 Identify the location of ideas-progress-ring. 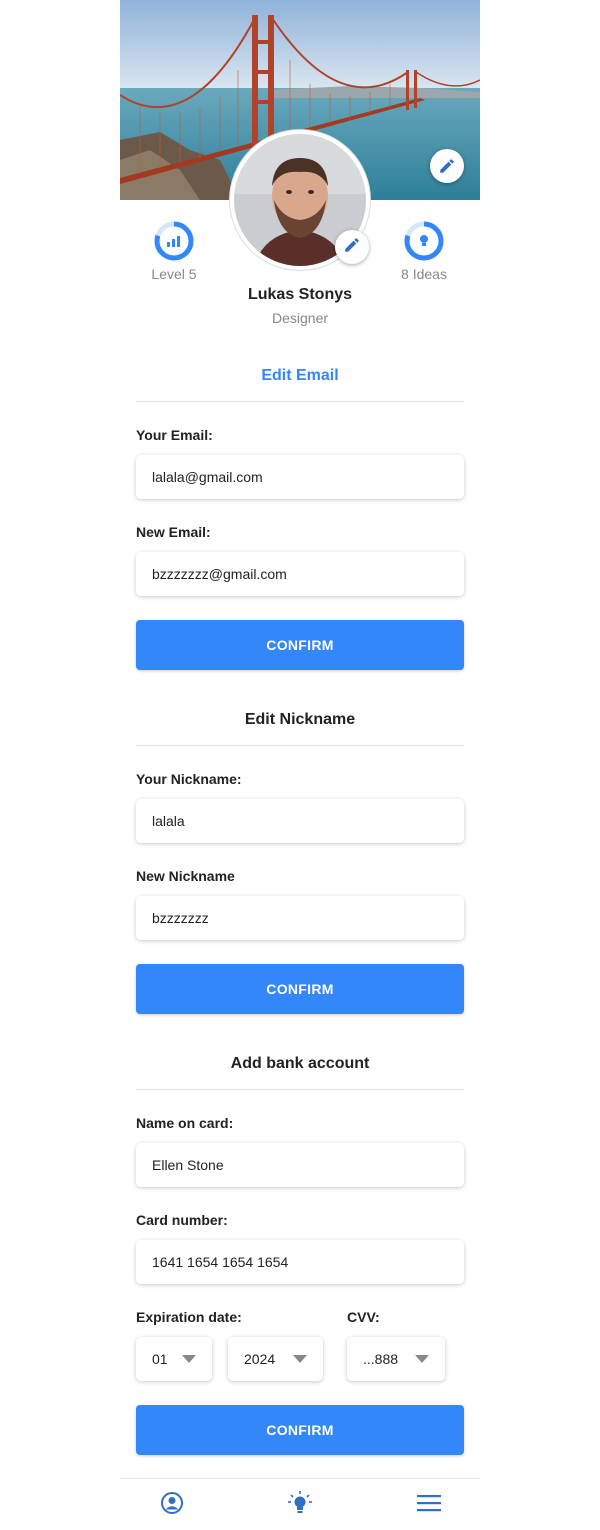
(424, 241).